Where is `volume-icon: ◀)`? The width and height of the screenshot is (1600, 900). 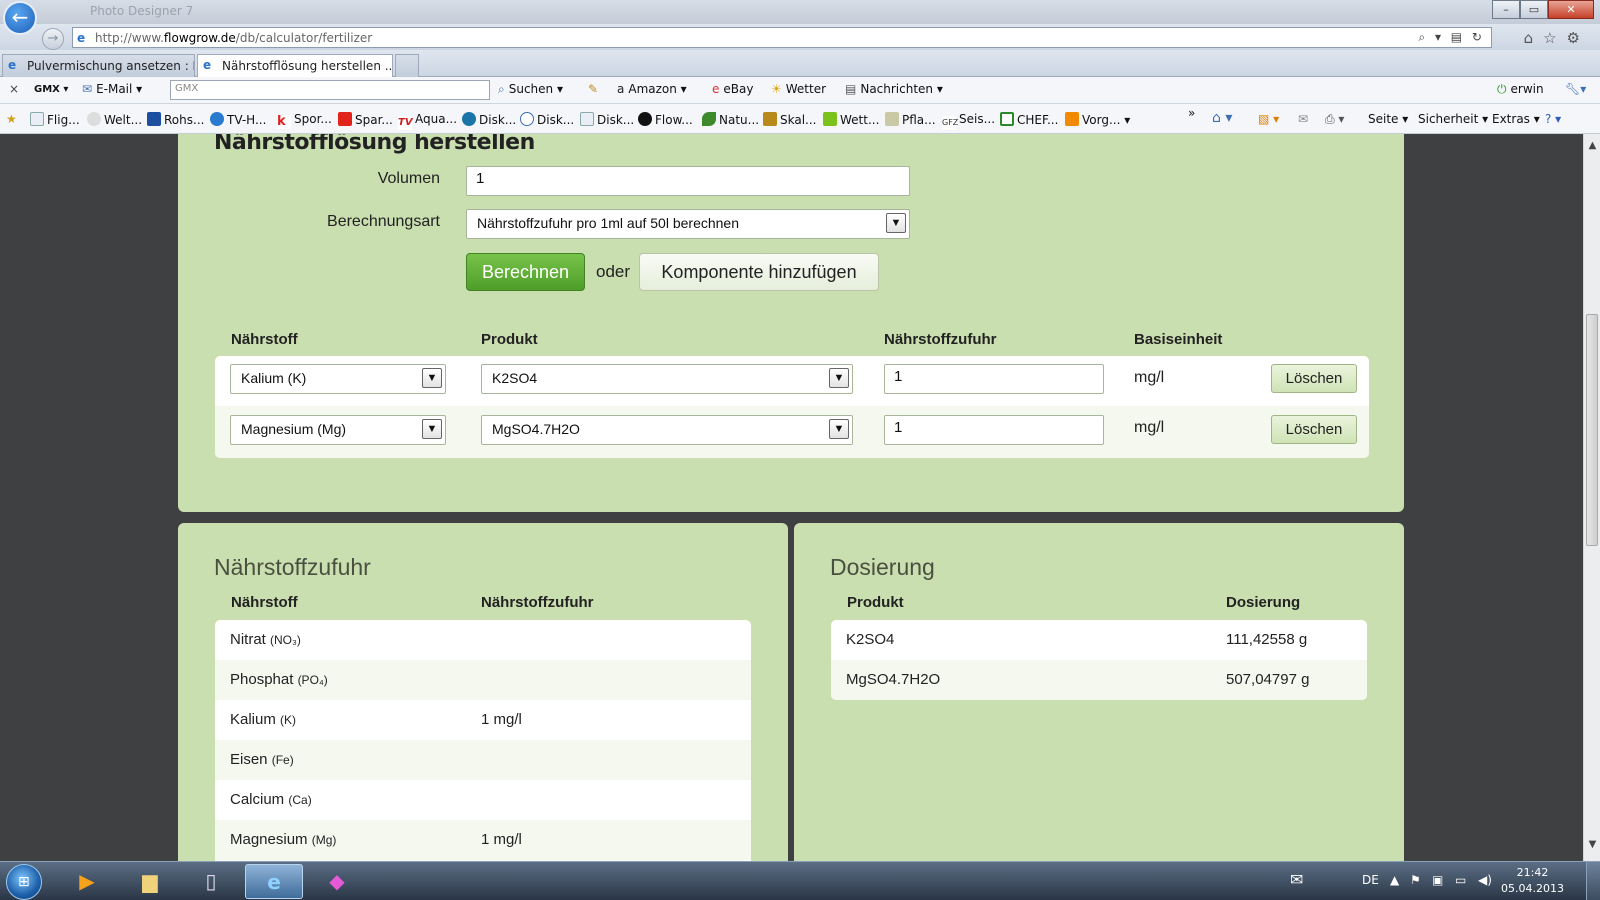
volume-icon: ◀) is located at coordinates (1485, 880).